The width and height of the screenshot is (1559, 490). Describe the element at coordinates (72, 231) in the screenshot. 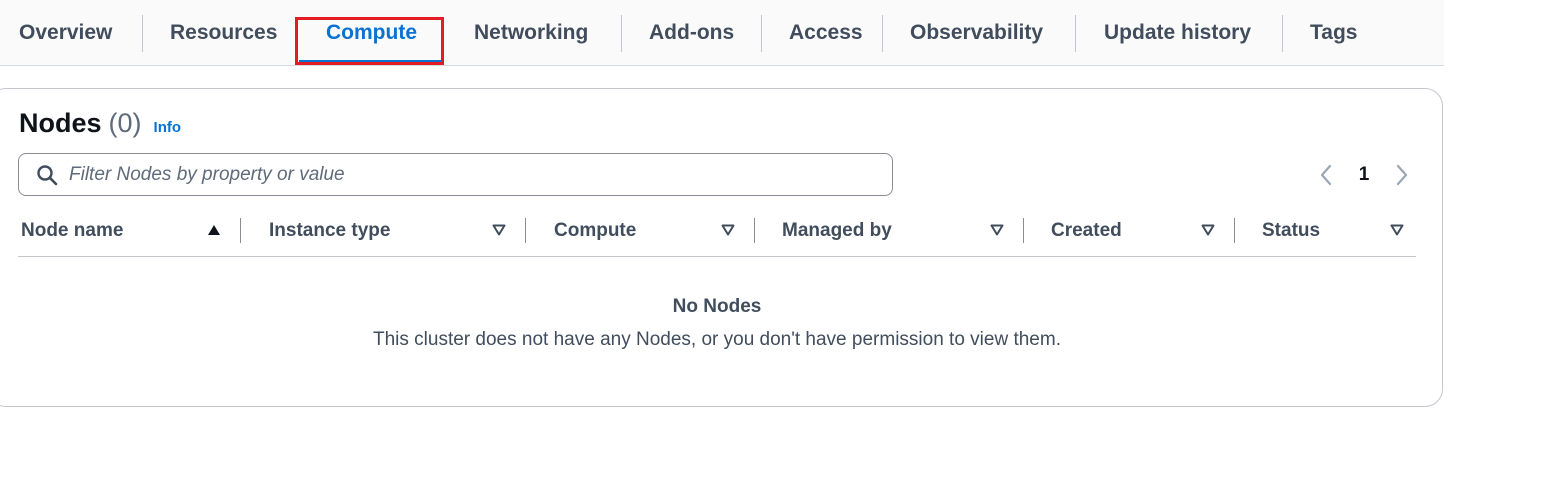

I see `column-header-node-name: Node name` at that location.